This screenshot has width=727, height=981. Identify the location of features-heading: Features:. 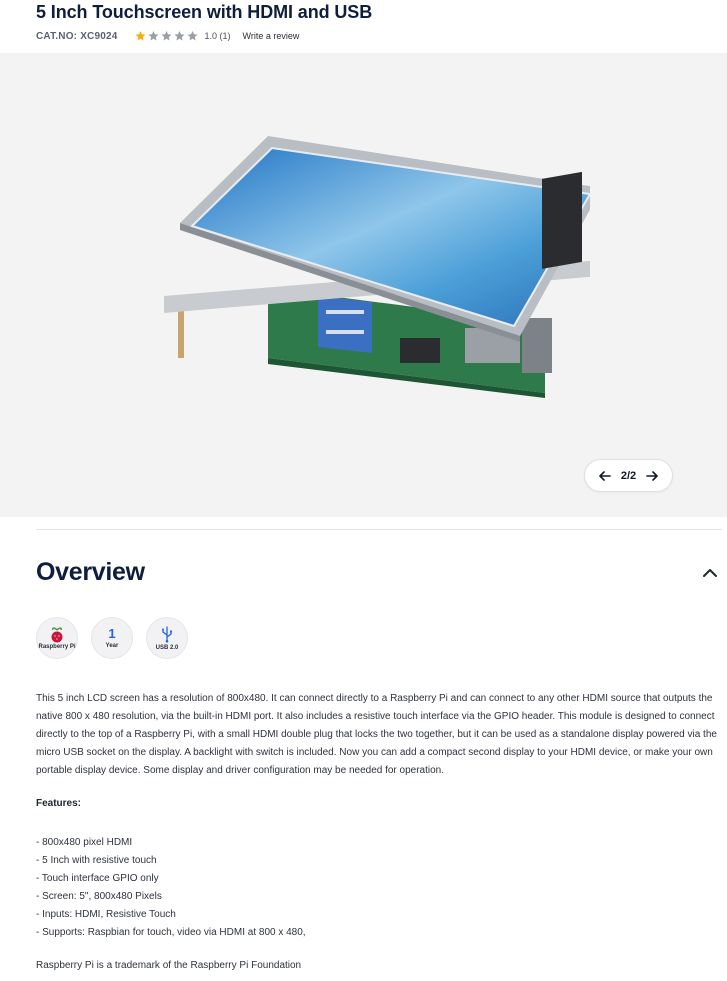
(59, 803).